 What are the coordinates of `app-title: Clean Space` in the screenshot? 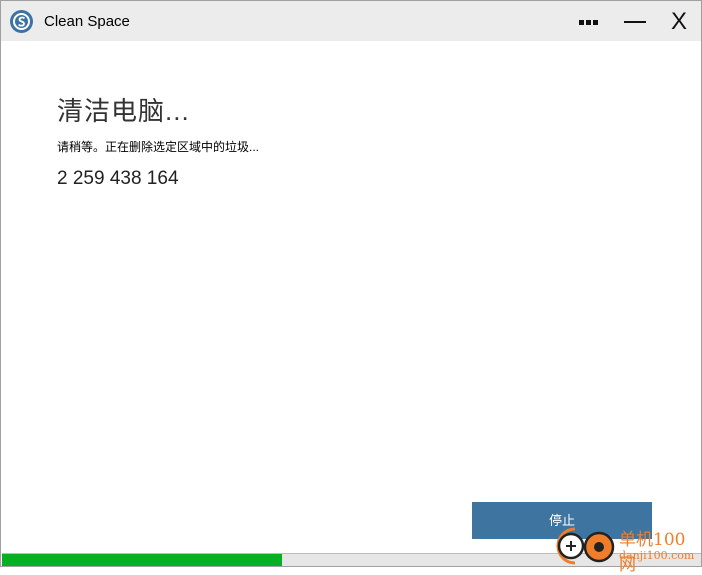 It's located at (87, 21).